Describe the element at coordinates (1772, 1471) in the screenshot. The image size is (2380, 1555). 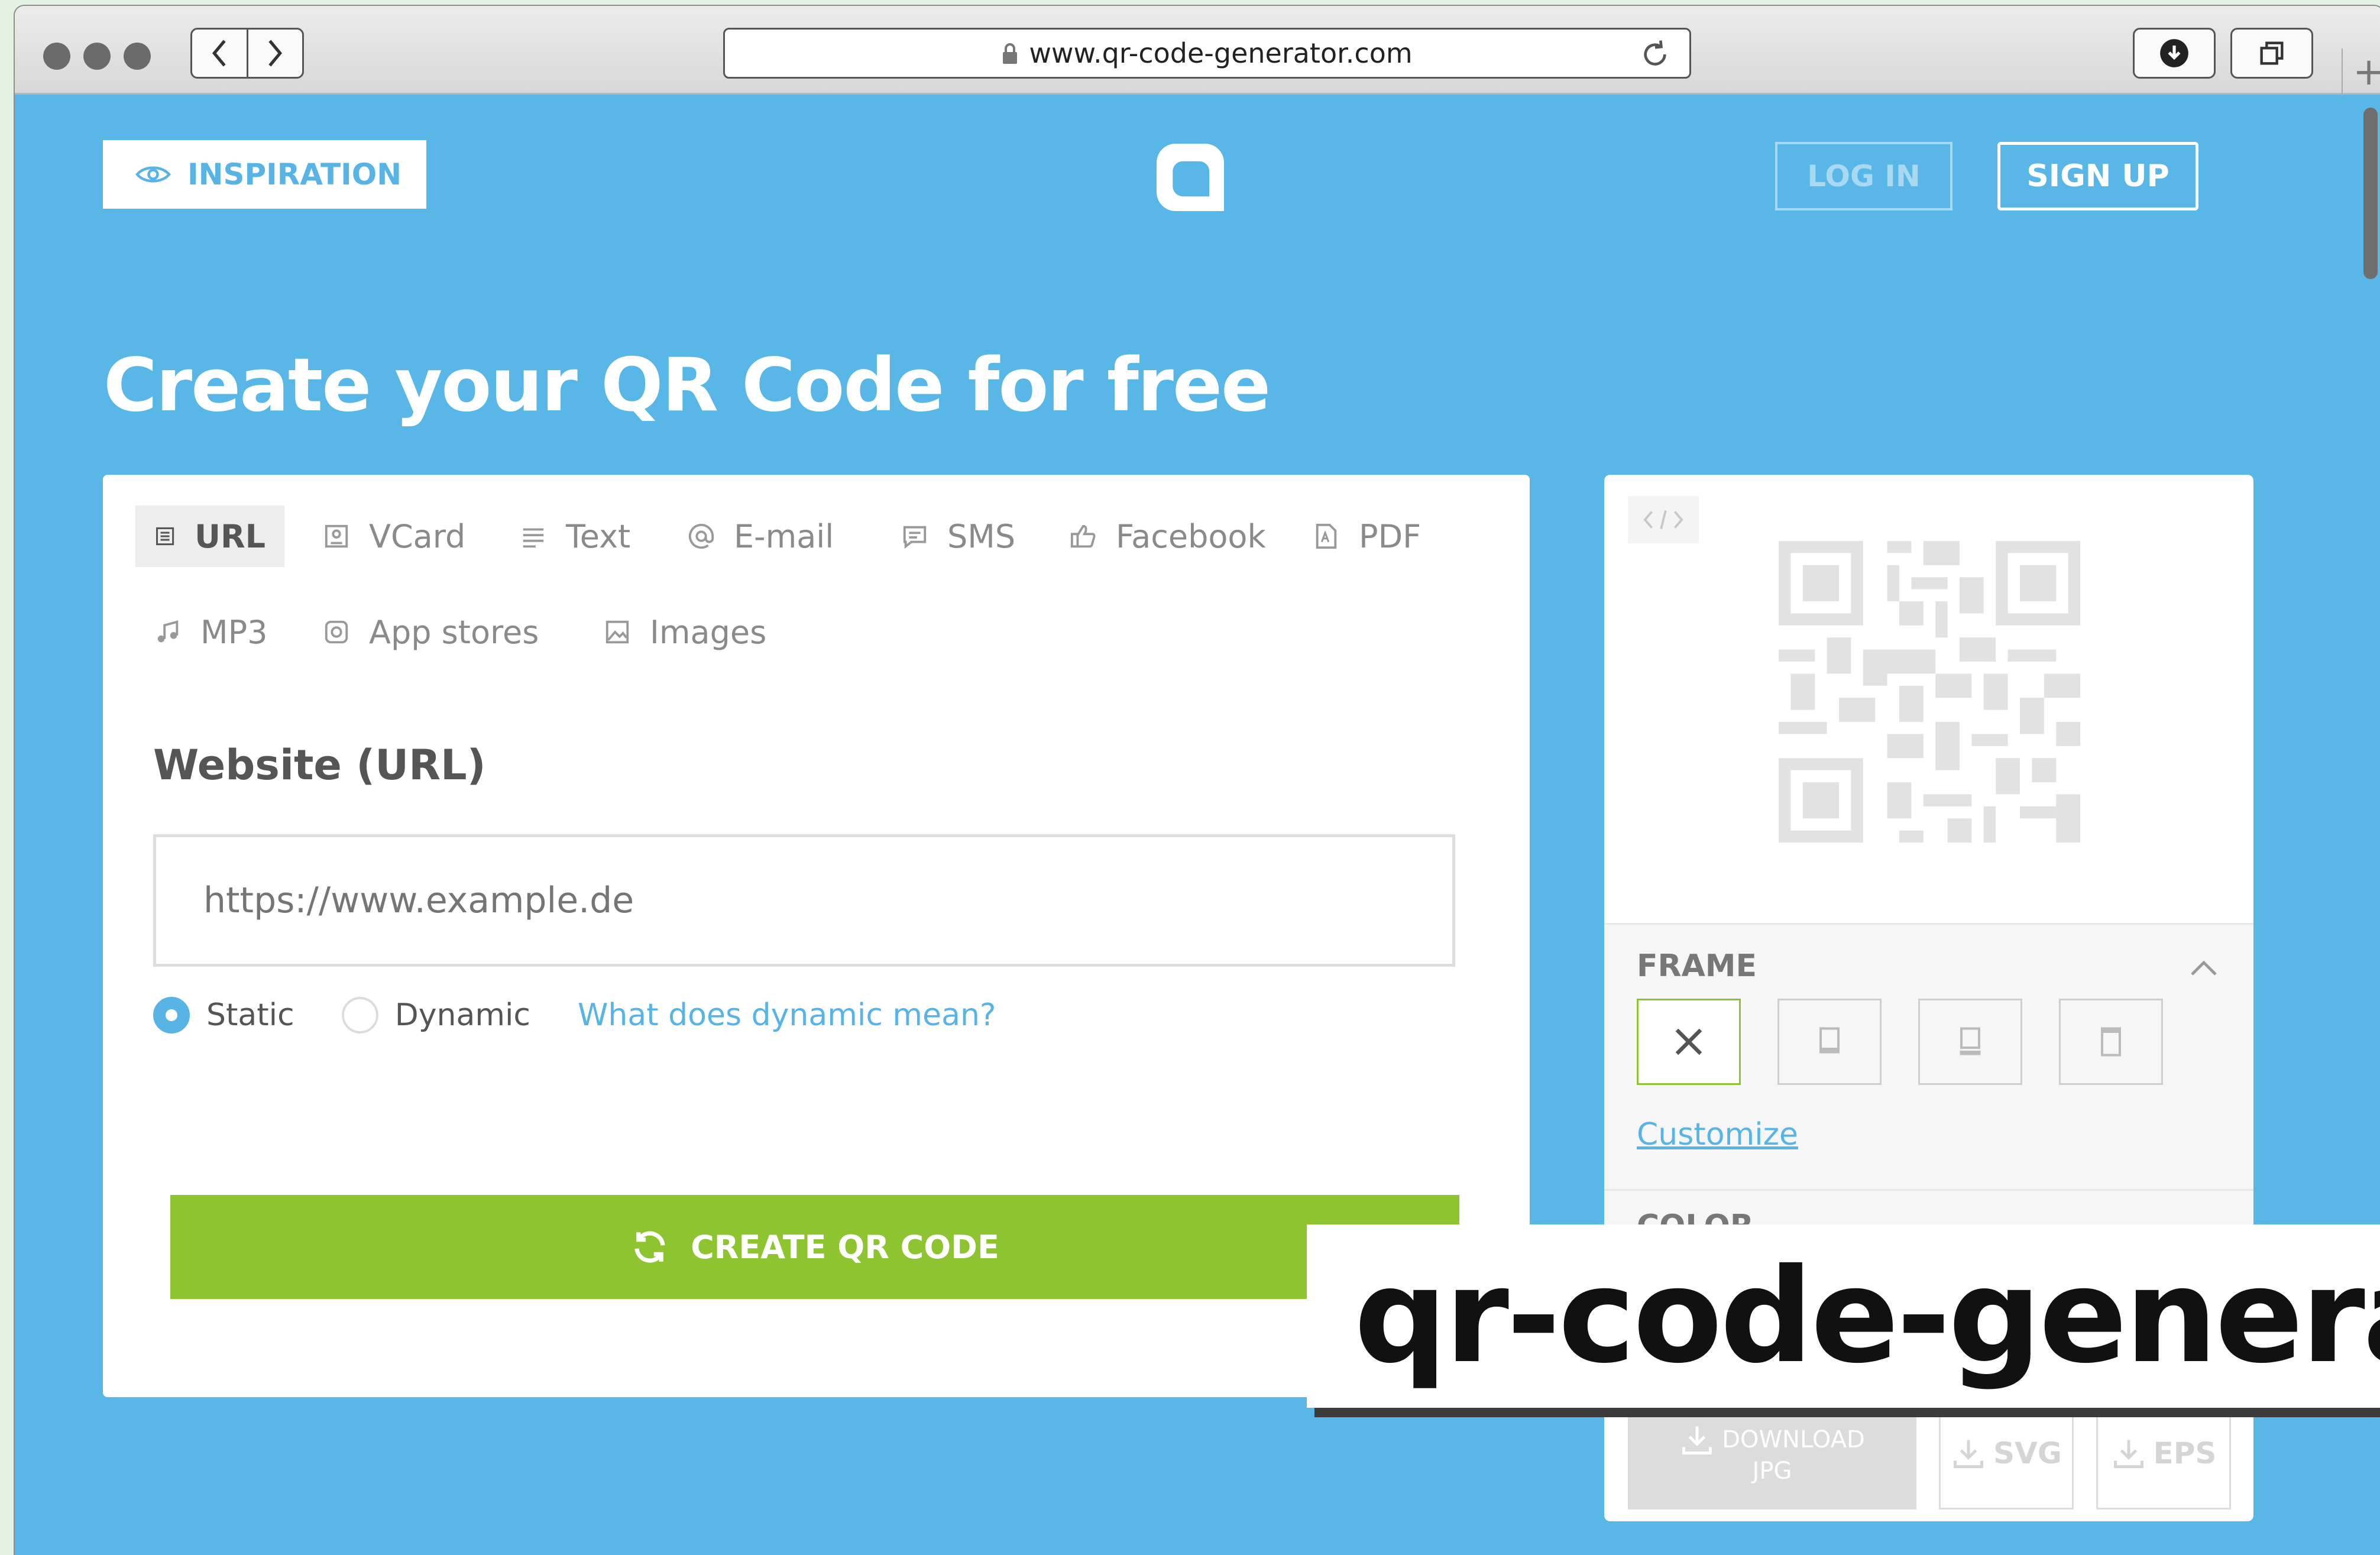
I see `download-jpg-format: JPG` at that location.